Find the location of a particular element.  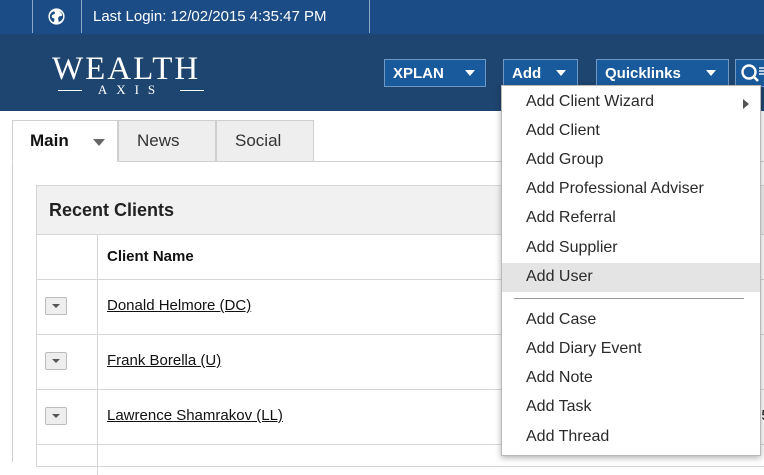

search-button is located at coordinates (749, 73).